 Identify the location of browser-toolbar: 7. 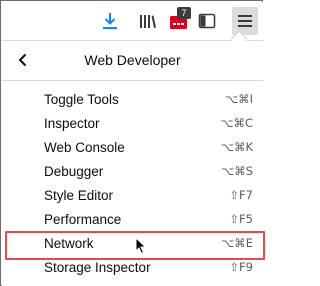
(132, 21).